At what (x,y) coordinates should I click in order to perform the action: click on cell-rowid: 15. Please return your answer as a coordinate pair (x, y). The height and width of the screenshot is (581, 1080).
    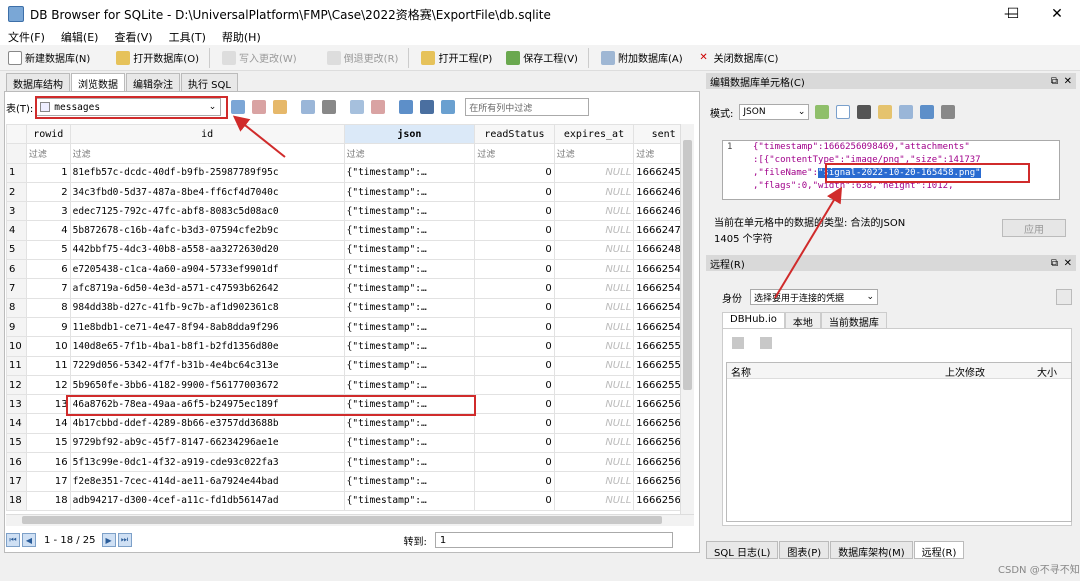
    Looking at the image, I should click on (48, 443).